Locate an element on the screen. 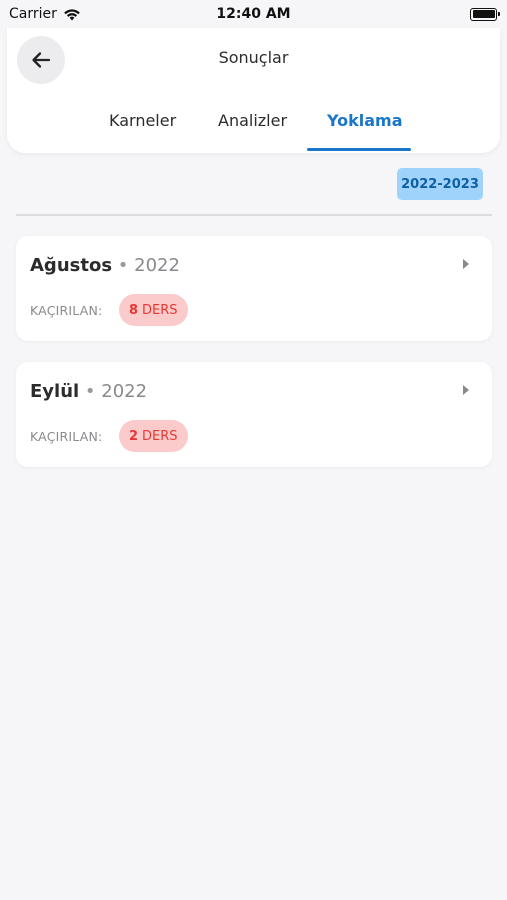 The height and width of the screenshot is (900, 507). month-title: Ağustos • 2022 is located at coordinates (105, 265).